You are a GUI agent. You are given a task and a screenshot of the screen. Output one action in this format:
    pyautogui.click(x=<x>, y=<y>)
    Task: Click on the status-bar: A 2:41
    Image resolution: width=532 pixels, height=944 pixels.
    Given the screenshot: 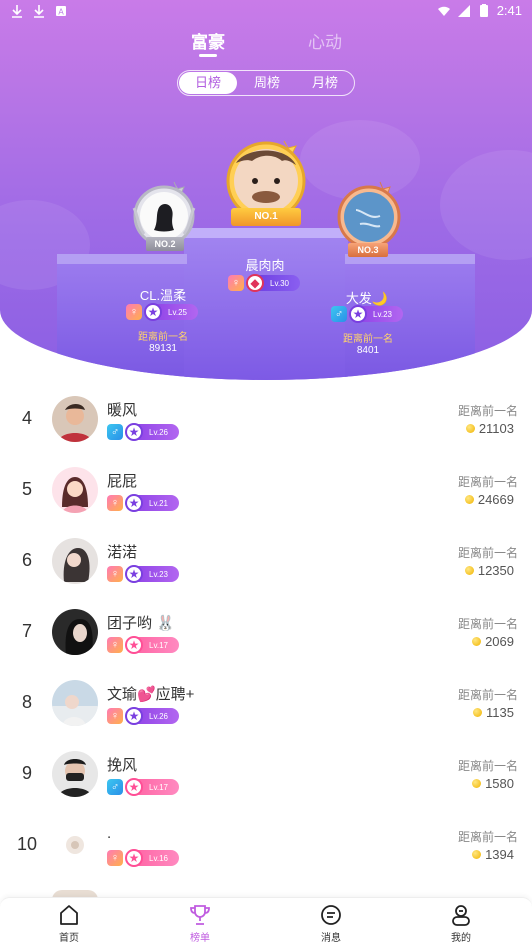 What is the action you would take?
    pyautogui.click(x=266, y=12)
    